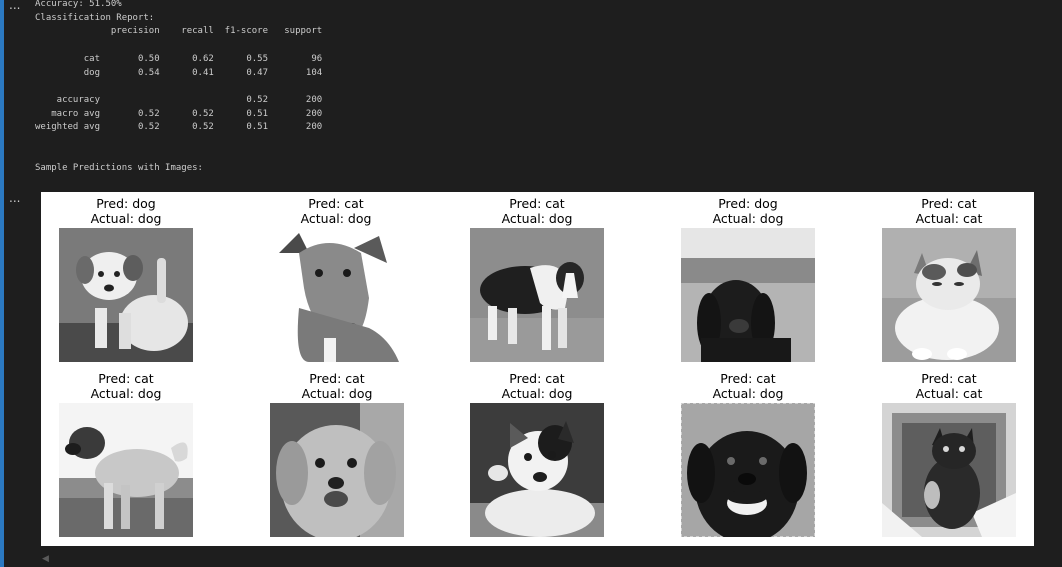 The width and height of the screenshot is (1062, 567). I want to click on jack-russell-photo, so click(537, 470).